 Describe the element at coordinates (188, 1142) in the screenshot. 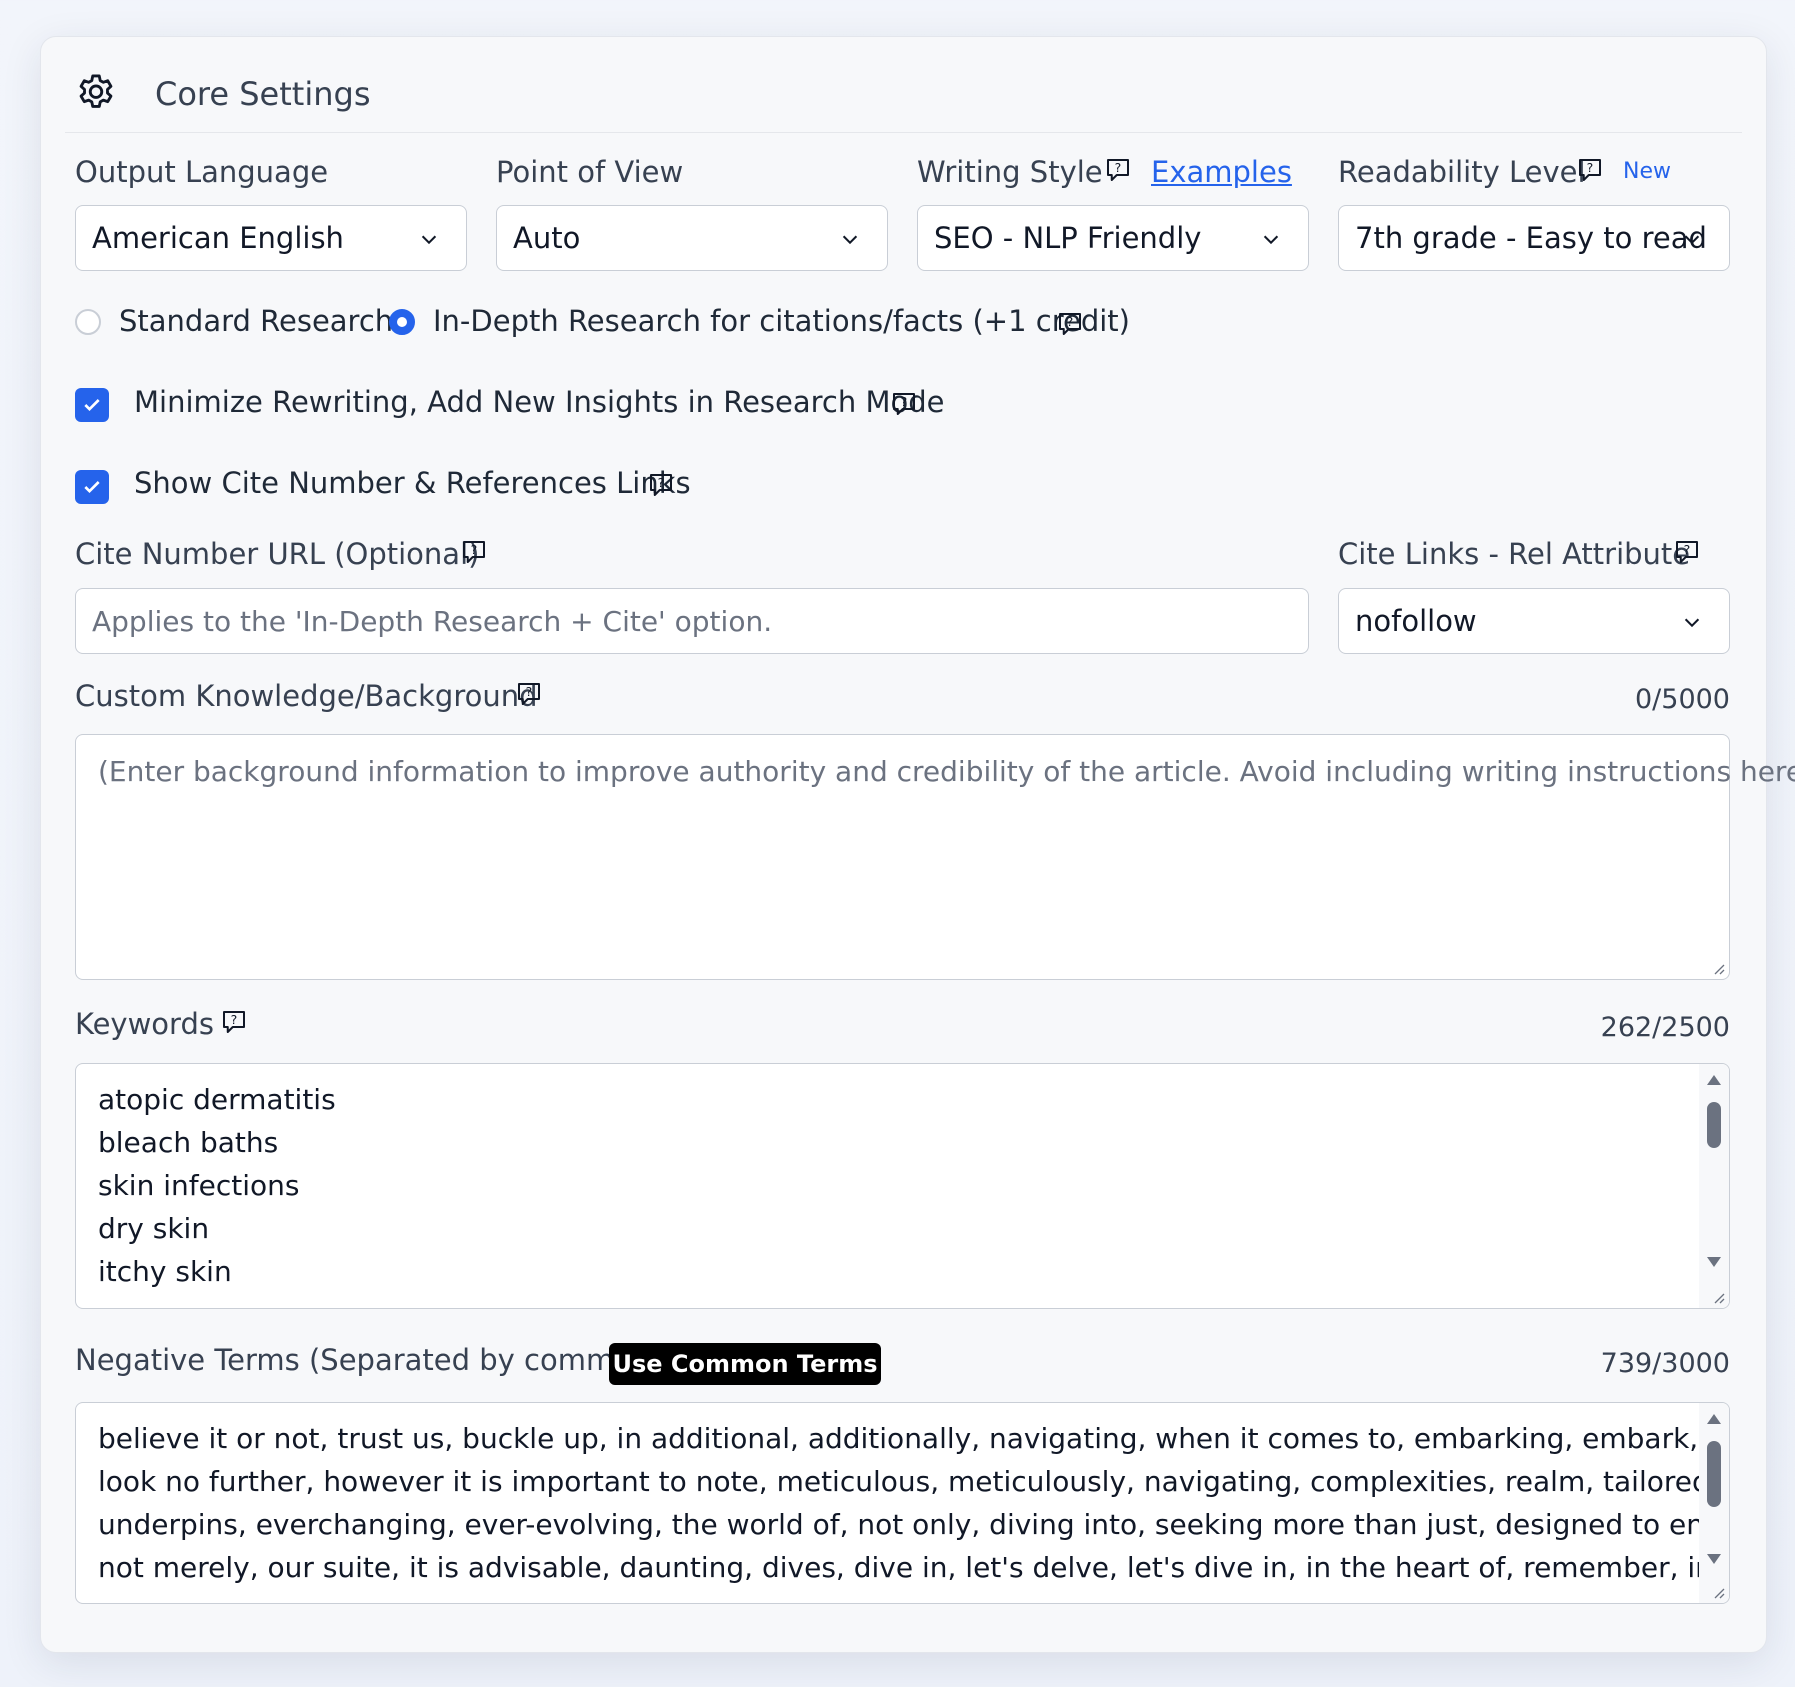

I see `keyword-line: bleach baths` at that location.